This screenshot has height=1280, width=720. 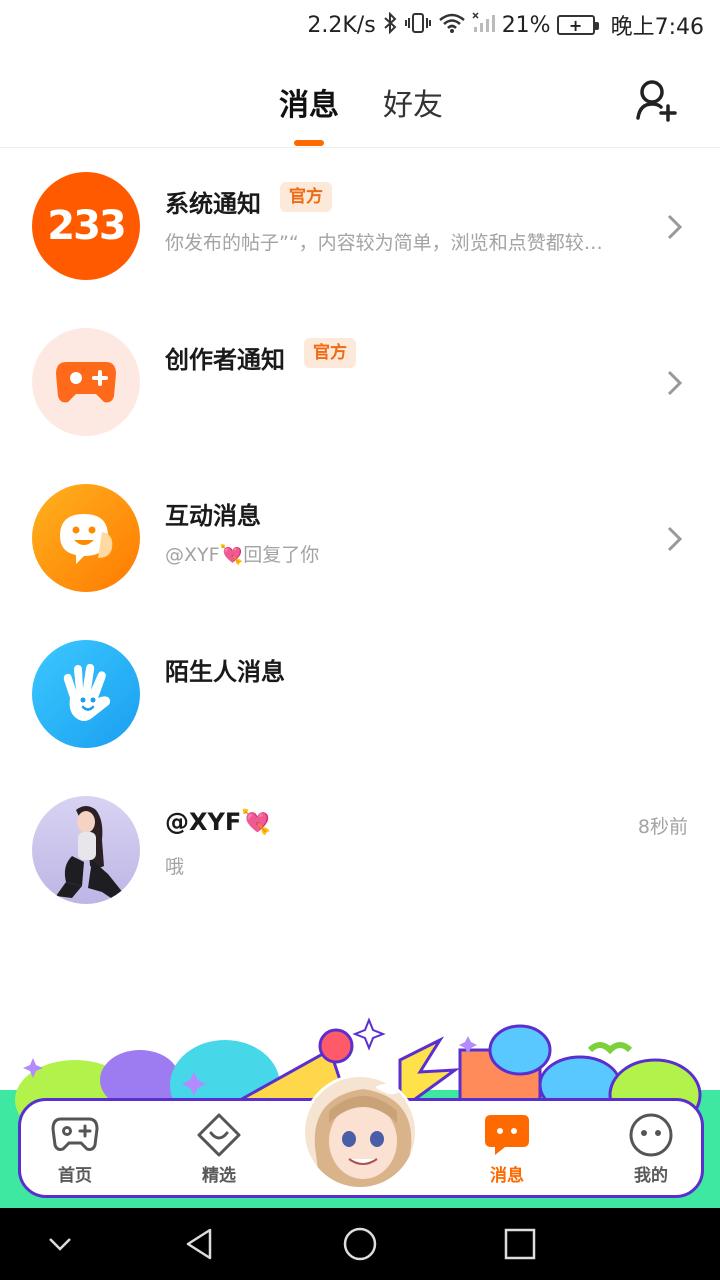 What do you see at coordinates (213, 516) in the screenshot?
I see `msg-title: 互动消息` at bounding box center [213, 516].